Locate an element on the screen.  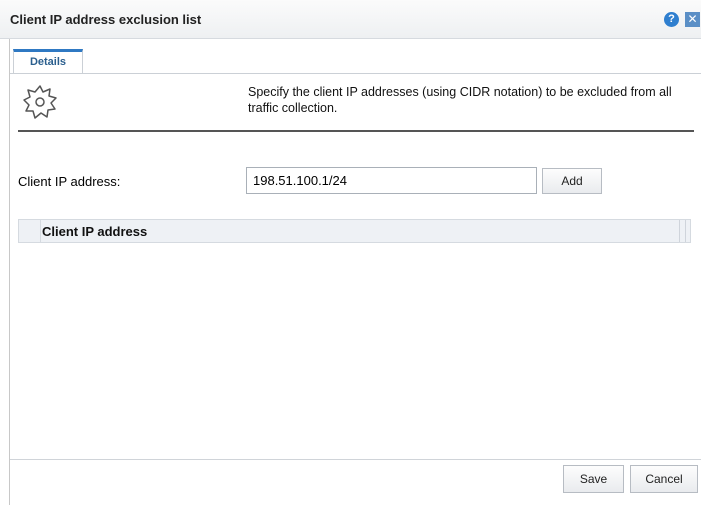
tab-details: Details is located at coordinates (48, 61).